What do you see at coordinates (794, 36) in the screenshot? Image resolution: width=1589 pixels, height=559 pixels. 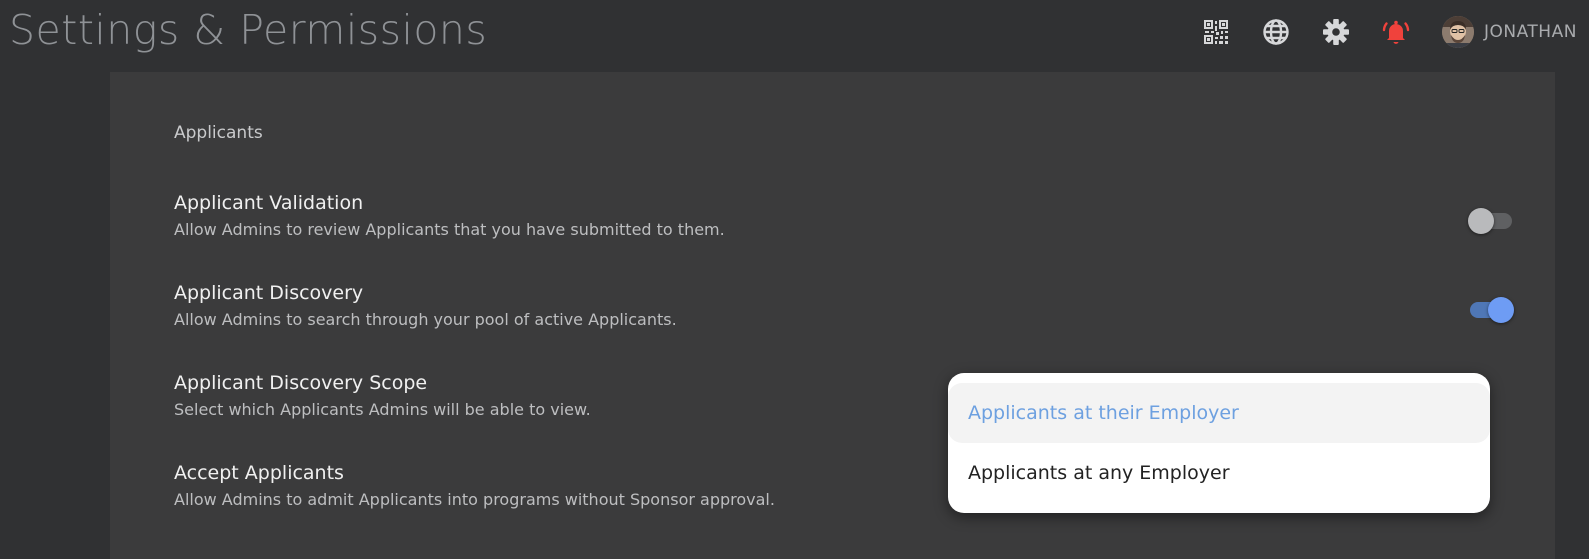 I see `top-bar: Settings & Permissions JONATHAN` at bounding box center [794, 36].